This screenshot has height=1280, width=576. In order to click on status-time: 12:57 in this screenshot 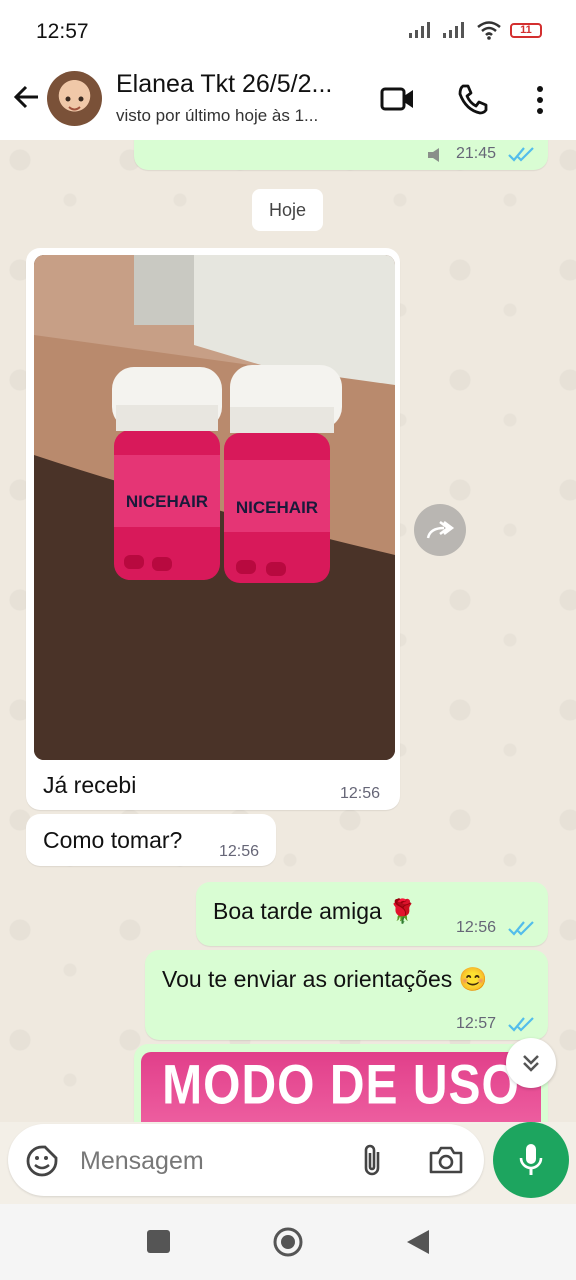, I will do `click(62, 31)`.